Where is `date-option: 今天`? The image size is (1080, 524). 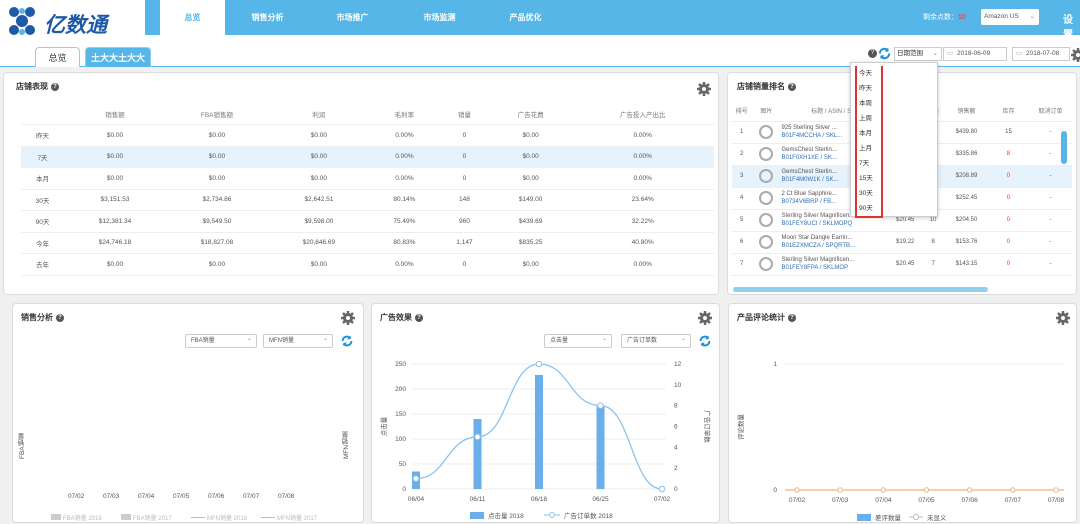 date-option: 今天 is located at coordinates (869, 73).